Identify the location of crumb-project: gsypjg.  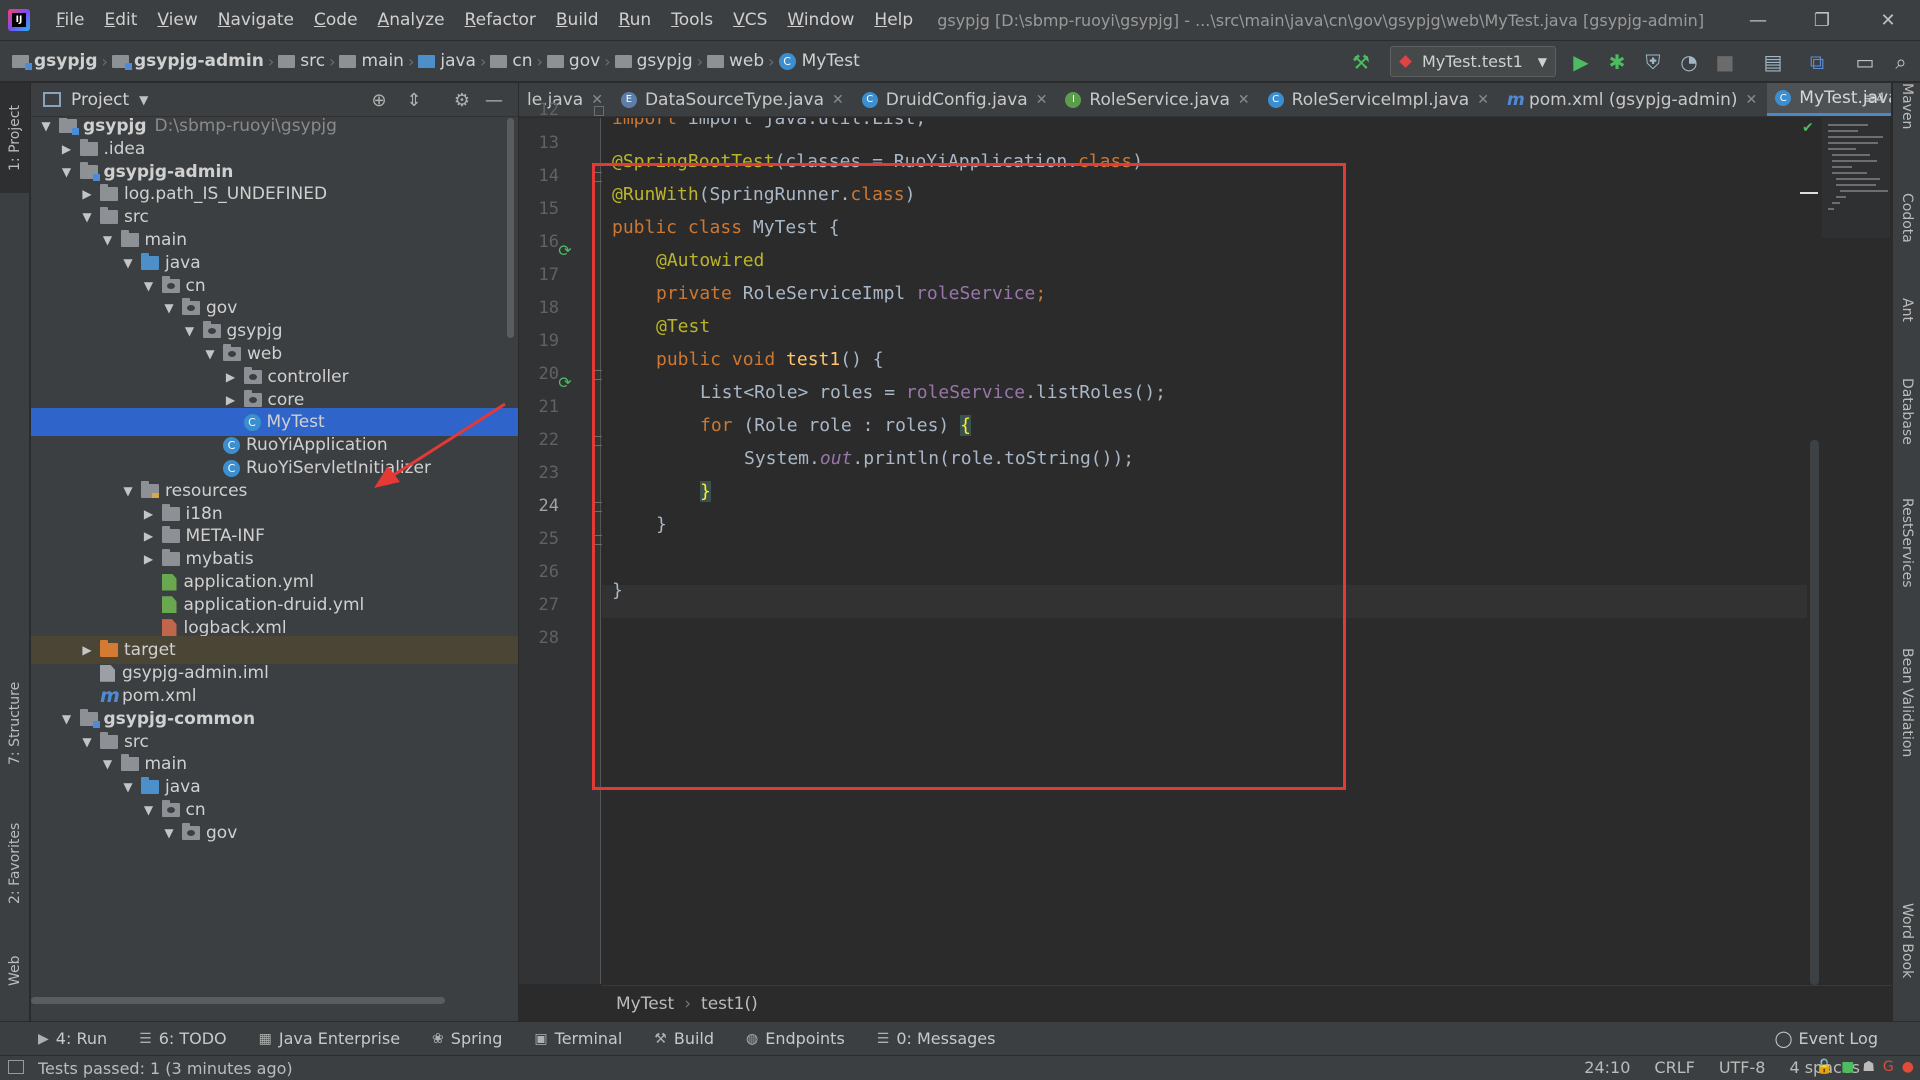
(55, 61).